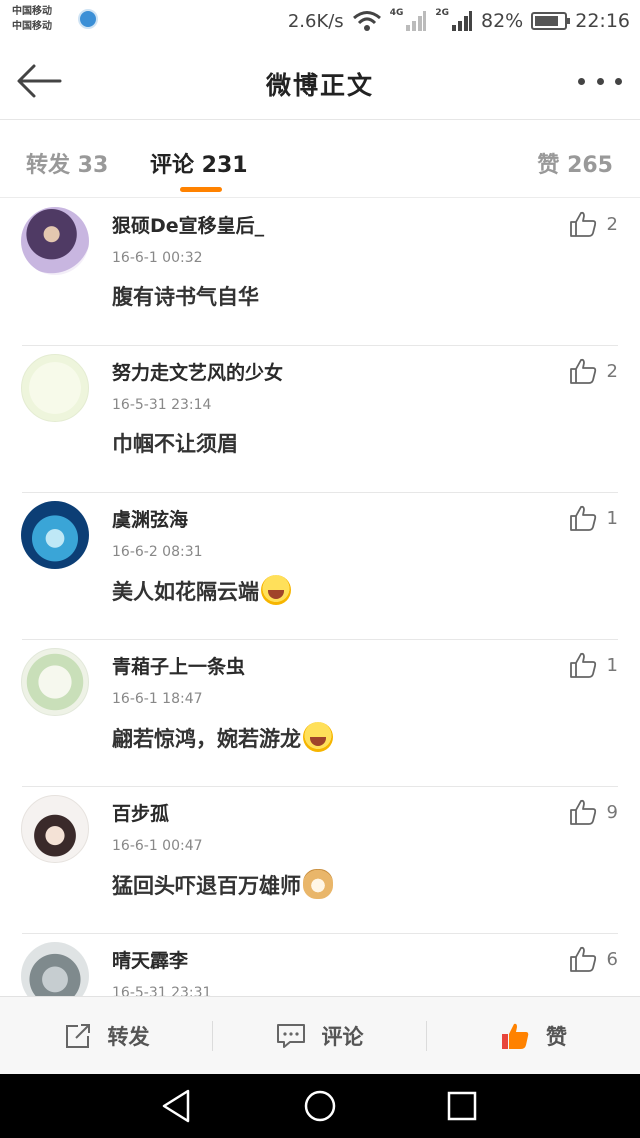 The image size is (640, 1138). Describe the element at coordinates (188, 224) in the screenshot. I see `comment-username: 狠硕De宣移皇后_` at that location.